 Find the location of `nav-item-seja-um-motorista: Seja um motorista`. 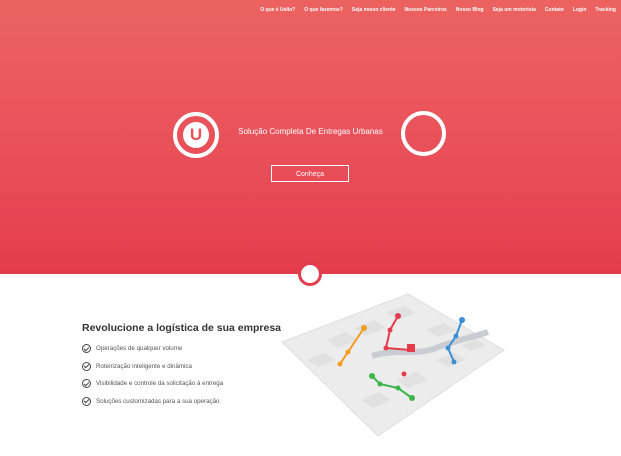

nav-item-seja-um-motorista: Seja um motorista is located at coordinates (514, 10).